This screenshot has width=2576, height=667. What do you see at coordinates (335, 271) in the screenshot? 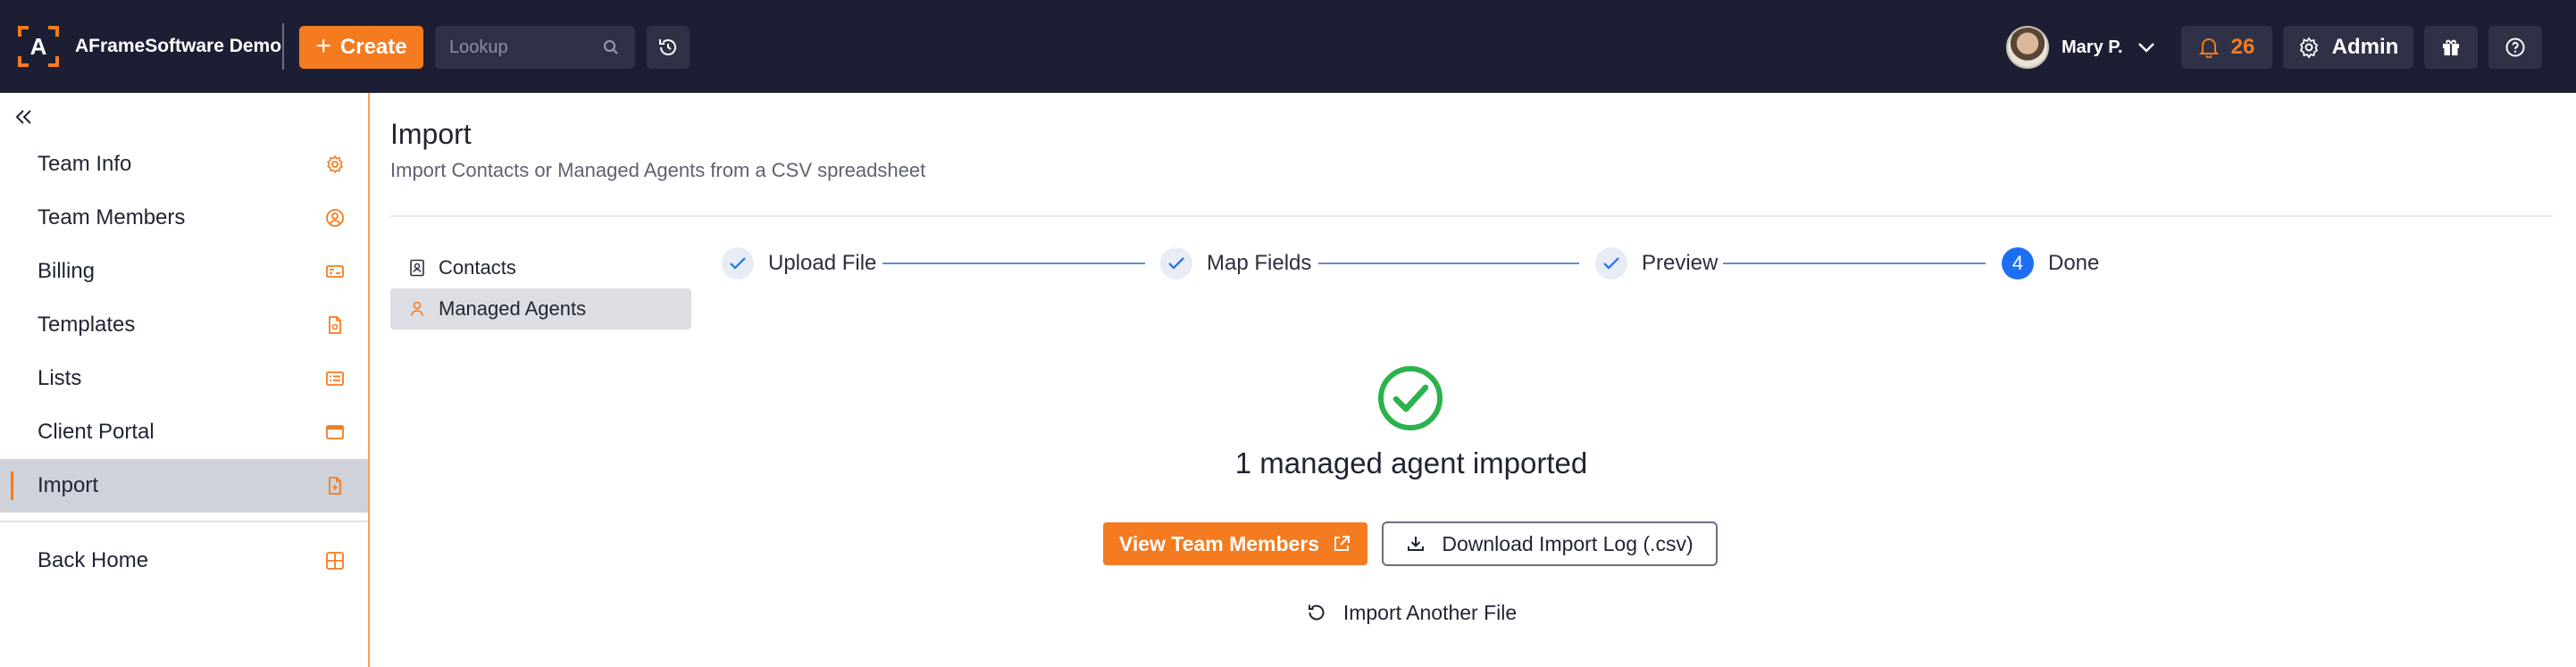
I see `billing-card-icon` at bounding box center [335, 271].